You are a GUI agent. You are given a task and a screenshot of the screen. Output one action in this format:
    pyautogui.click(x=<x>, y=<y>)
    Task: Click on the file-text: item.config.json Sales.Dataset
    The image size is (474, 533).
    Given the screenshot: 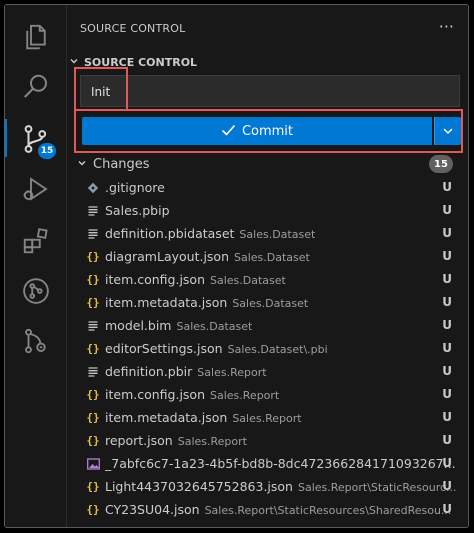 What is the action you would take?
    pyautogui.click(x=195, y=279)
    